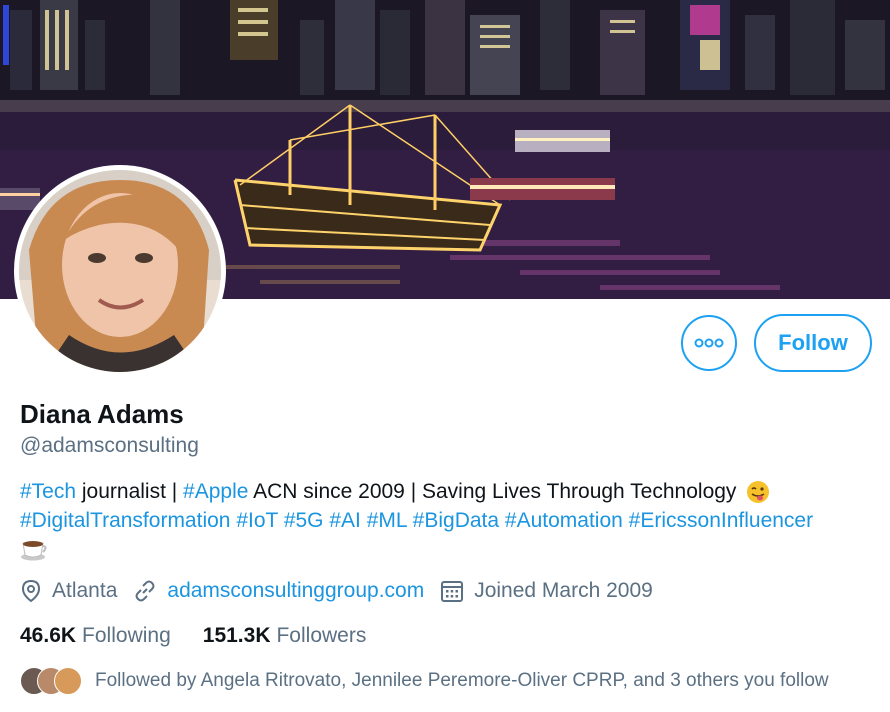 Image resolution: width=890 pixels, height=712 pixels. What do you see at coordinates (126, 635) in the screenshot?
I see `following-label: Following` at bounding box center [126, 635].